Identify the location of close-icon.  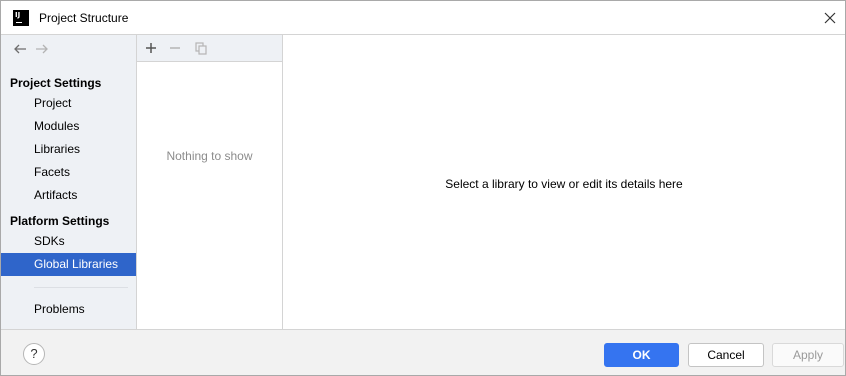
(830, 18).